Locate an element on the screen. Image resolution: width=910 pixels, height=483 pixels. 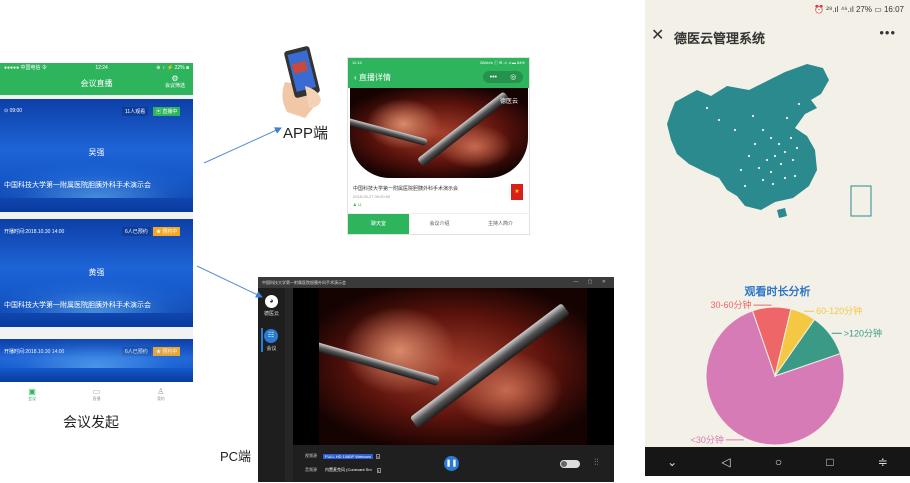
detail-tabs: 聊天室 会议介绍 主持人简介 is located at coordinates (438, 223).